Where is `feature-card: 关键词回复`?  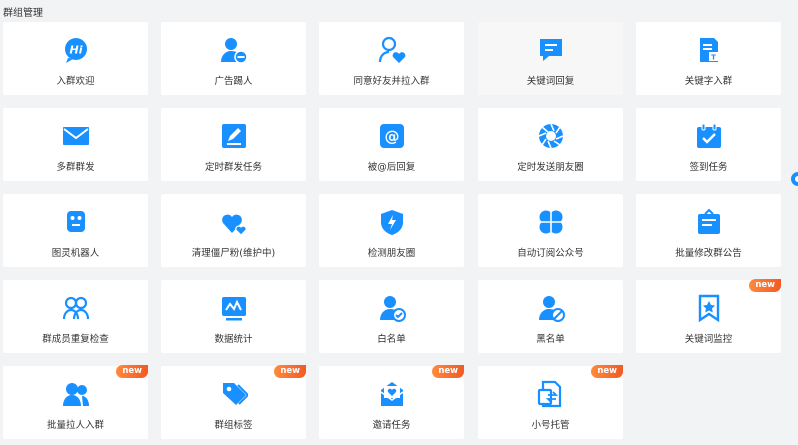
feature-card: 关键词回复 is located at coordinates (550, 58).